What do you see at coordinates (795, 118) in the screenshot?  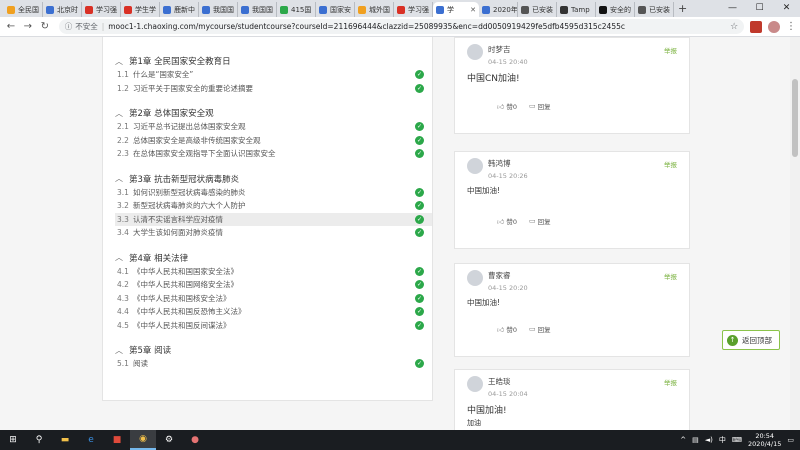 I see `scrollbar-thumb` at bounding box center [795, 118].